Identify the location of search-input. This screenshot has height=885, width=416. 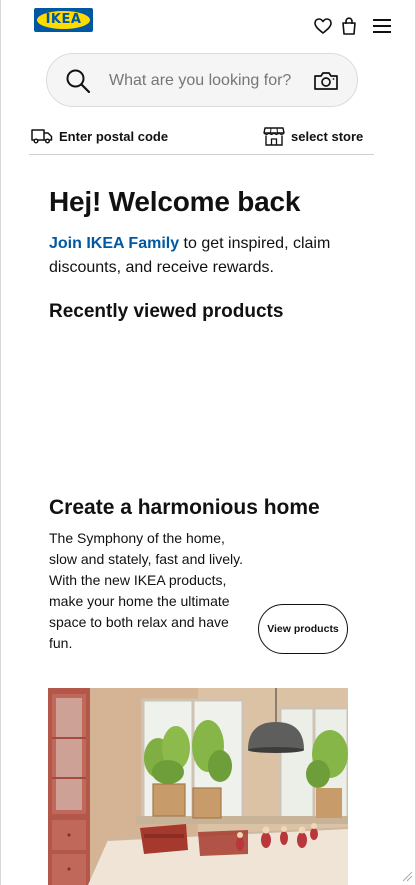
(207, 81).